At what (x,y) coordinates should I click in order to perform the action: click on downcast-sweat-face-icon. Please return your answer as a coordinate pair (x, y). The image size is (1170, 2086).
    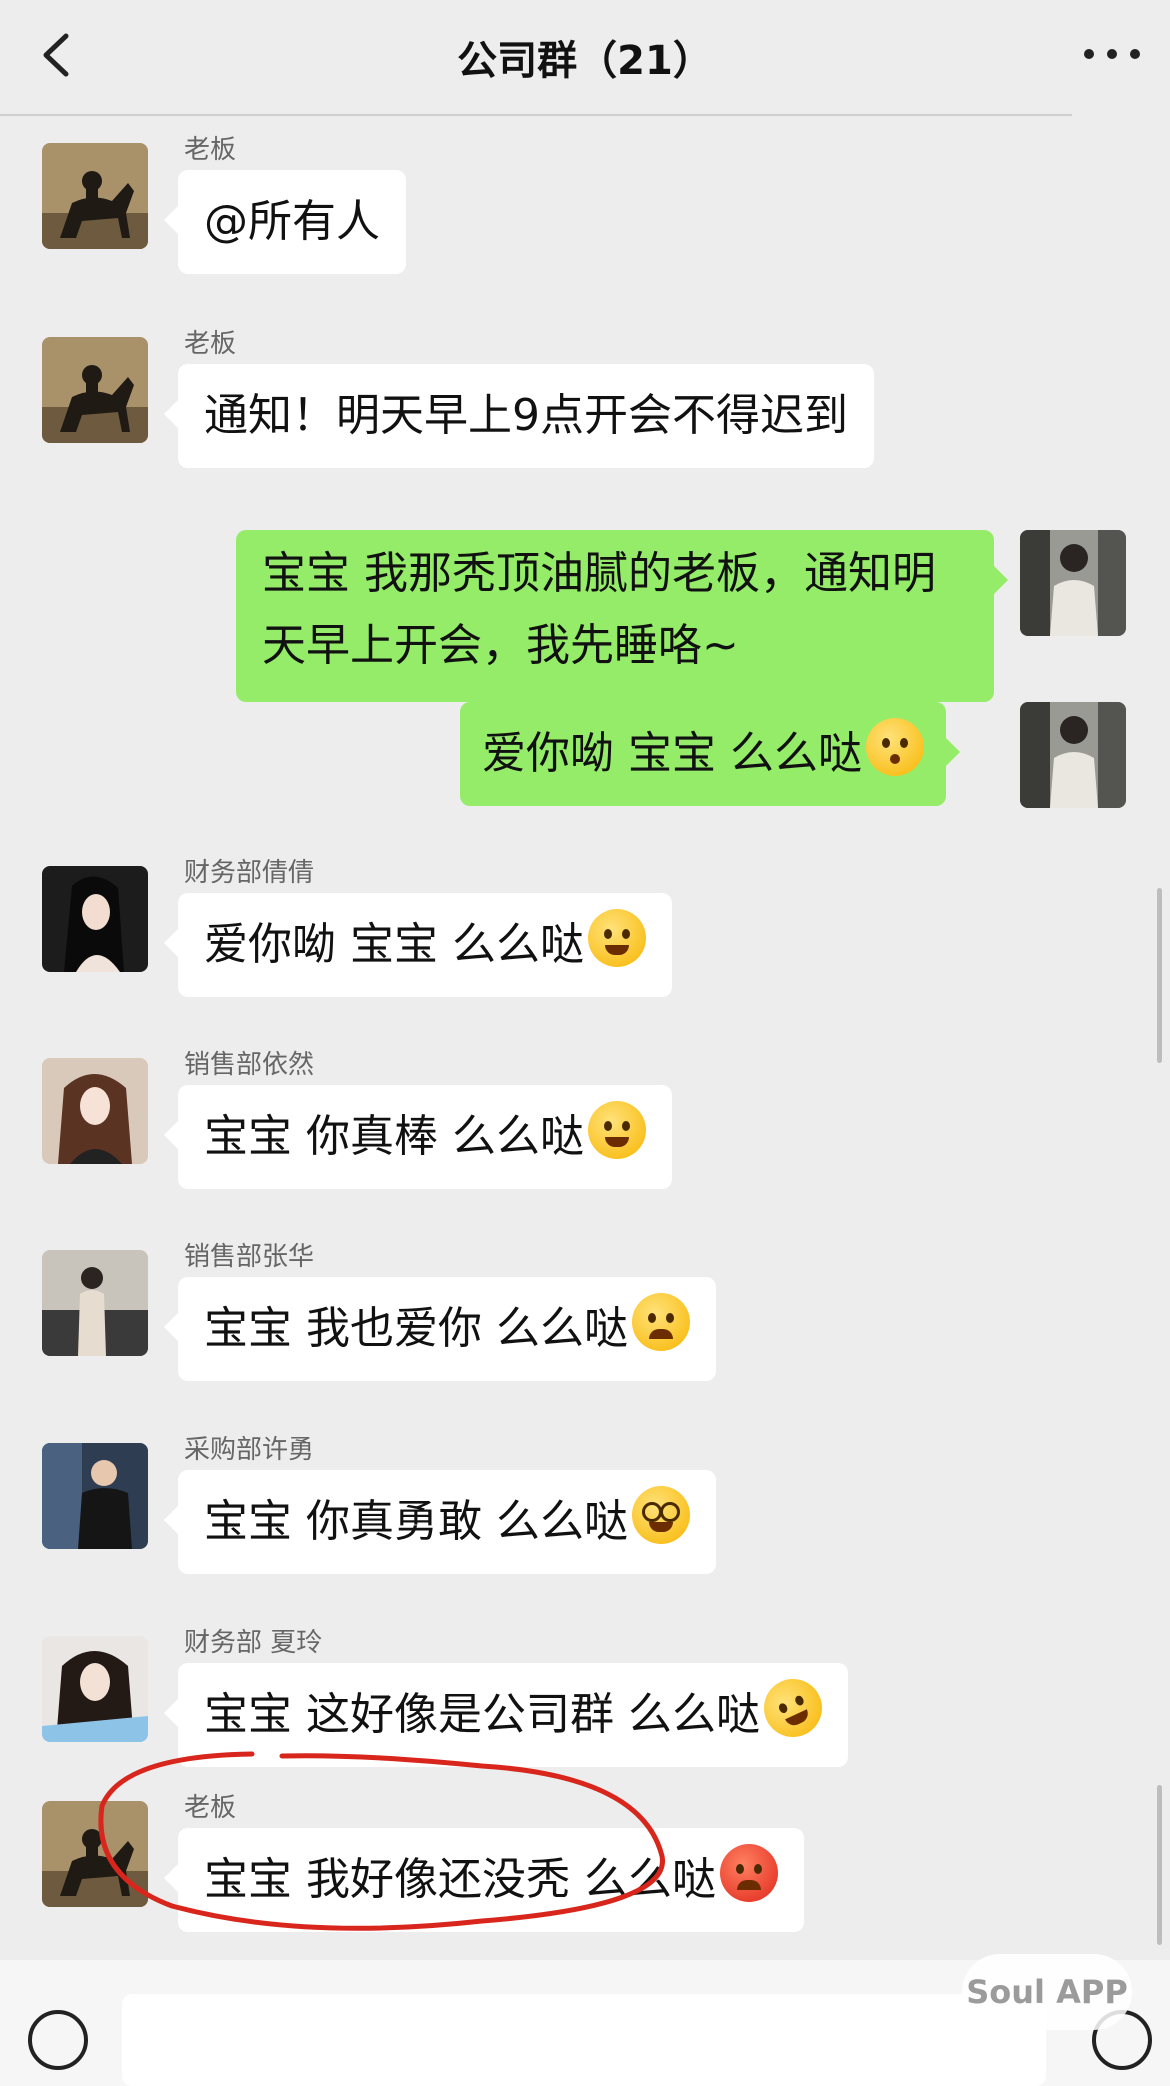
    Looking at the image, I should click on (660, 1322).